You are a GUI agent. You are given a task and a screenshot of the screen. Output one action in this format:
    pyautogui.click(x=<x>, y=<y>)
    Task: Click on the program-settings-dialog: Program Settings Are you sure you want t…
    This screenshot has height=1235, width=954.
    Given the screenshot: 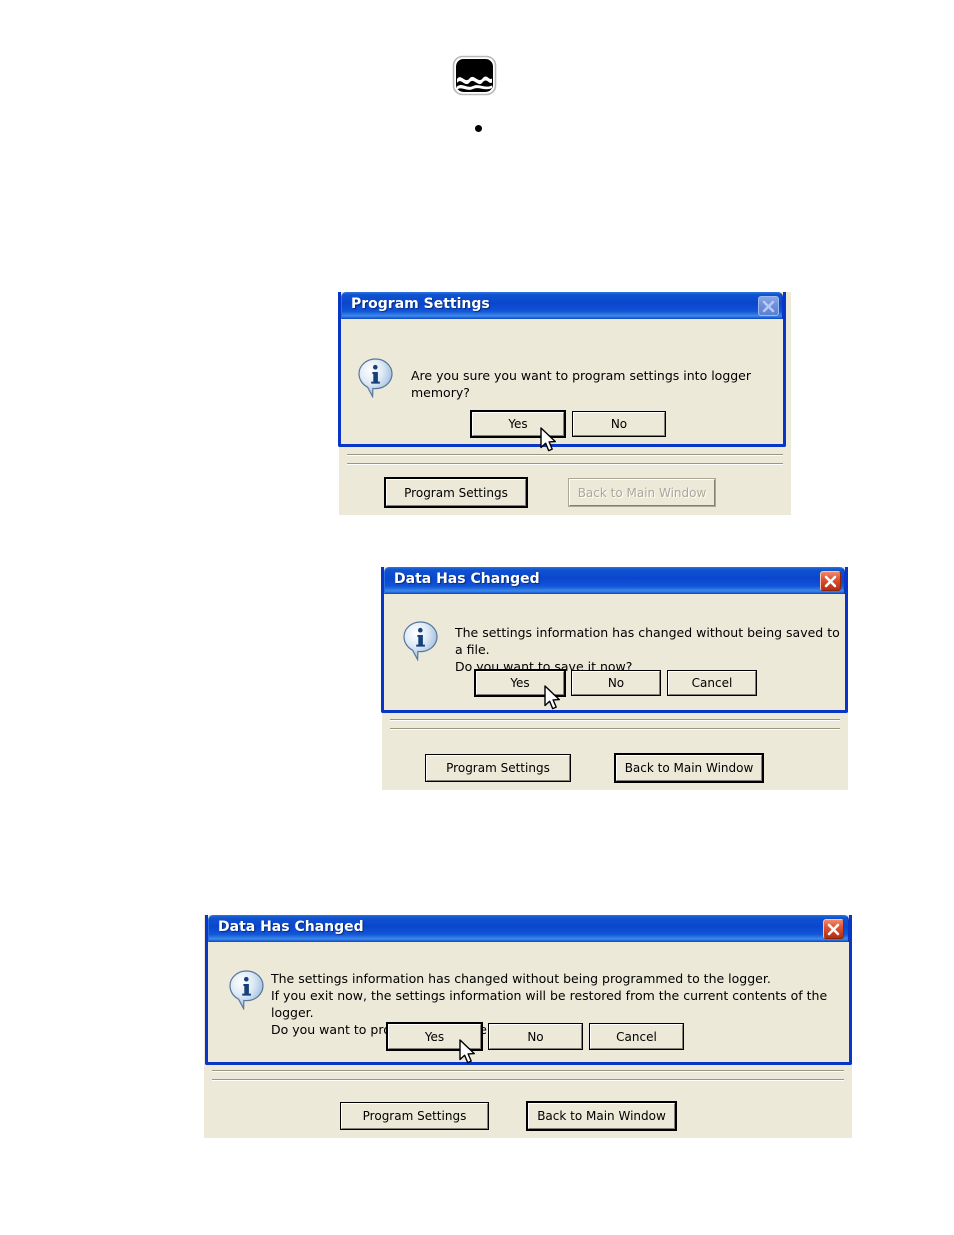 What is the action you would take?
    pyautogui.click(x=562, y=372)
    